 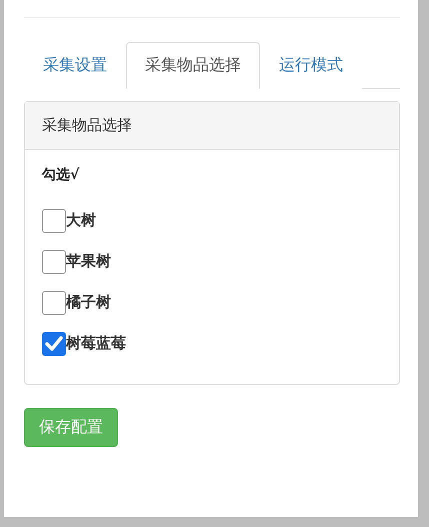 I want to click on checkbox-label: 橘子树, so click(x=88, y=302).